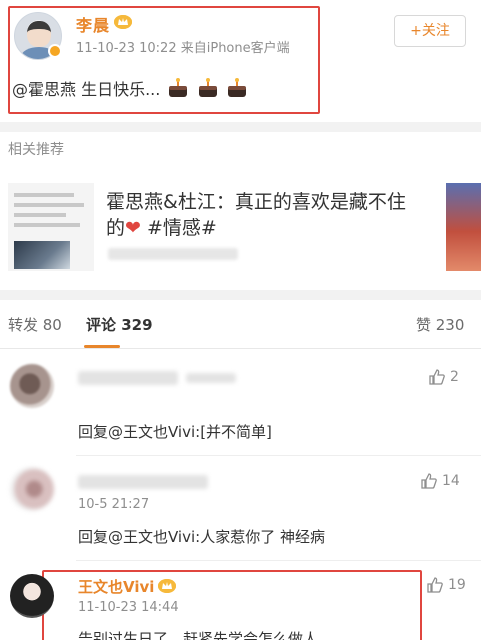  What do you see at coordinates (39, 34) in the screenshot?
I see `avatar-face` at bounding box center [39, 34].